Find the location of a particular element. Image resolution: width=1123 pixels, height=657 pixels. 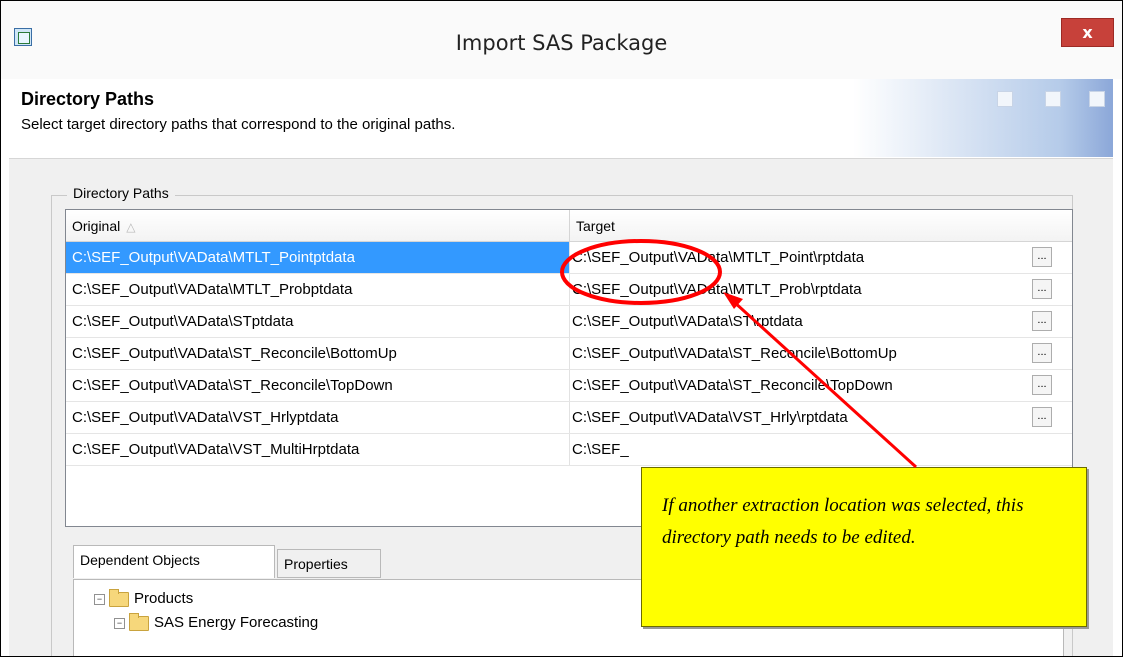

tree-node-label: SAS Energy Forecasting is located at coordinates (236, 622).